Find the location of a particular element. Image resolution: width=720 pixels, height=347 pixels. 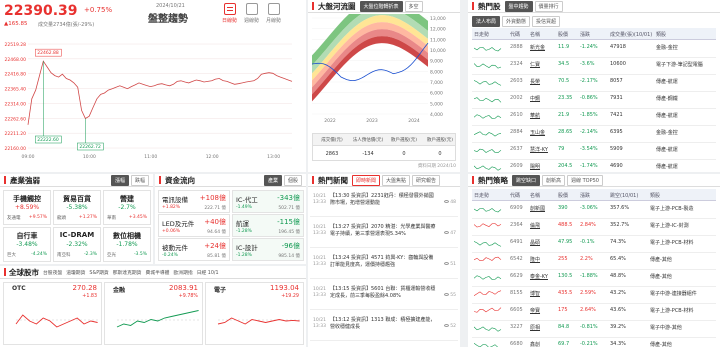

view-switcher: 日線勢 週線勢 月線勢 is located at coordinates (251, 13).